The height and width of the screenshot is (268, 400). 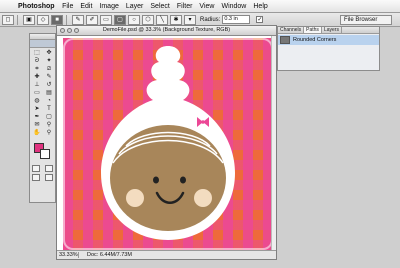 I want to click on tab-channels: Channels, so click(x=291, y=30).